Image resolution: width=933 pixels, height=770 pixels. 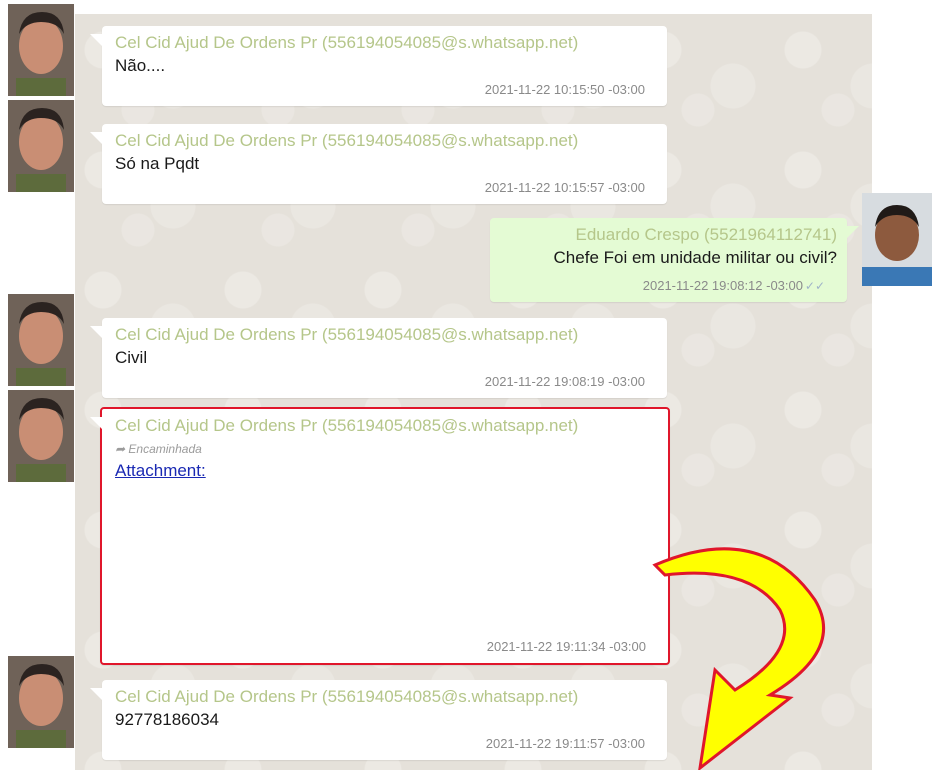 What do you see at coordinates (565, 743) in the screenshot?
I see `timestamp: 2021-11-22 19:11:57 -03:00` at bounding box center [565, 743].